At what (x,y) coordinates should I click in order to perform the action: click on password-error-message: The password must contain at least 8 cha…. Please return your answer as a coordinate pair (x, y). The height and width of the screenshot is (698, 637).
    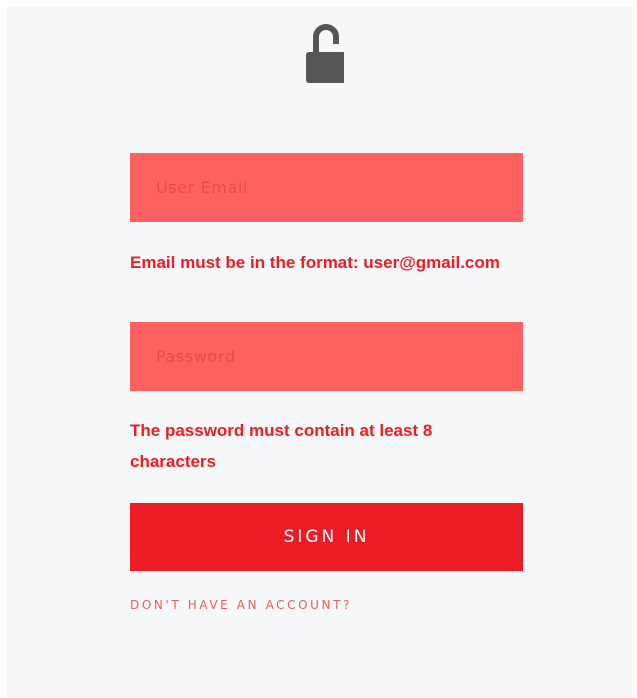
    Looking at the image, I should click on (281, 446).